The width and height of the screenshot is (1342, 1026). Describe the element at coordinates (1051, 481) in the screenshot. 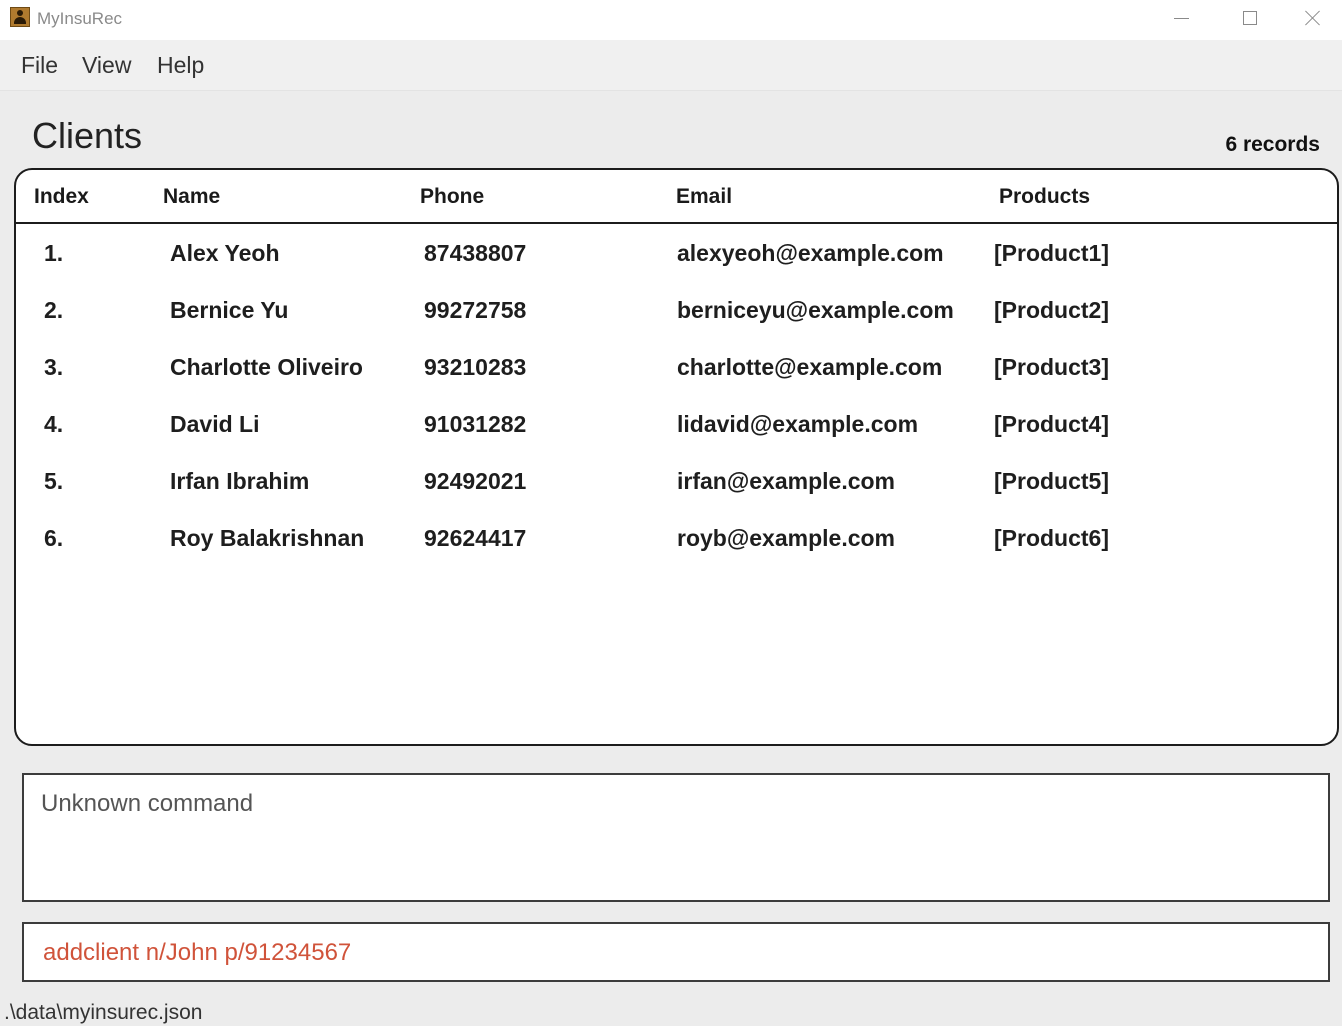

I see `cell-products: [Product5]` at that location.